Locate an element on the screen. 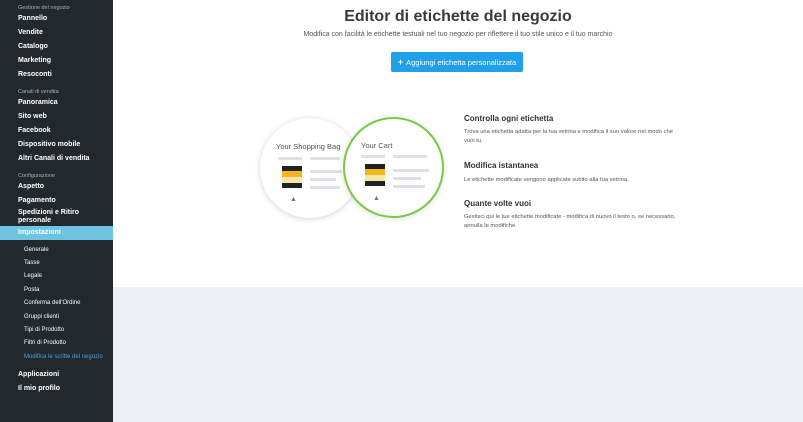 The width and height of the screenshot is (803, 422). page-title: Editor di etichette del negozio is located at coordinates (458, 16).